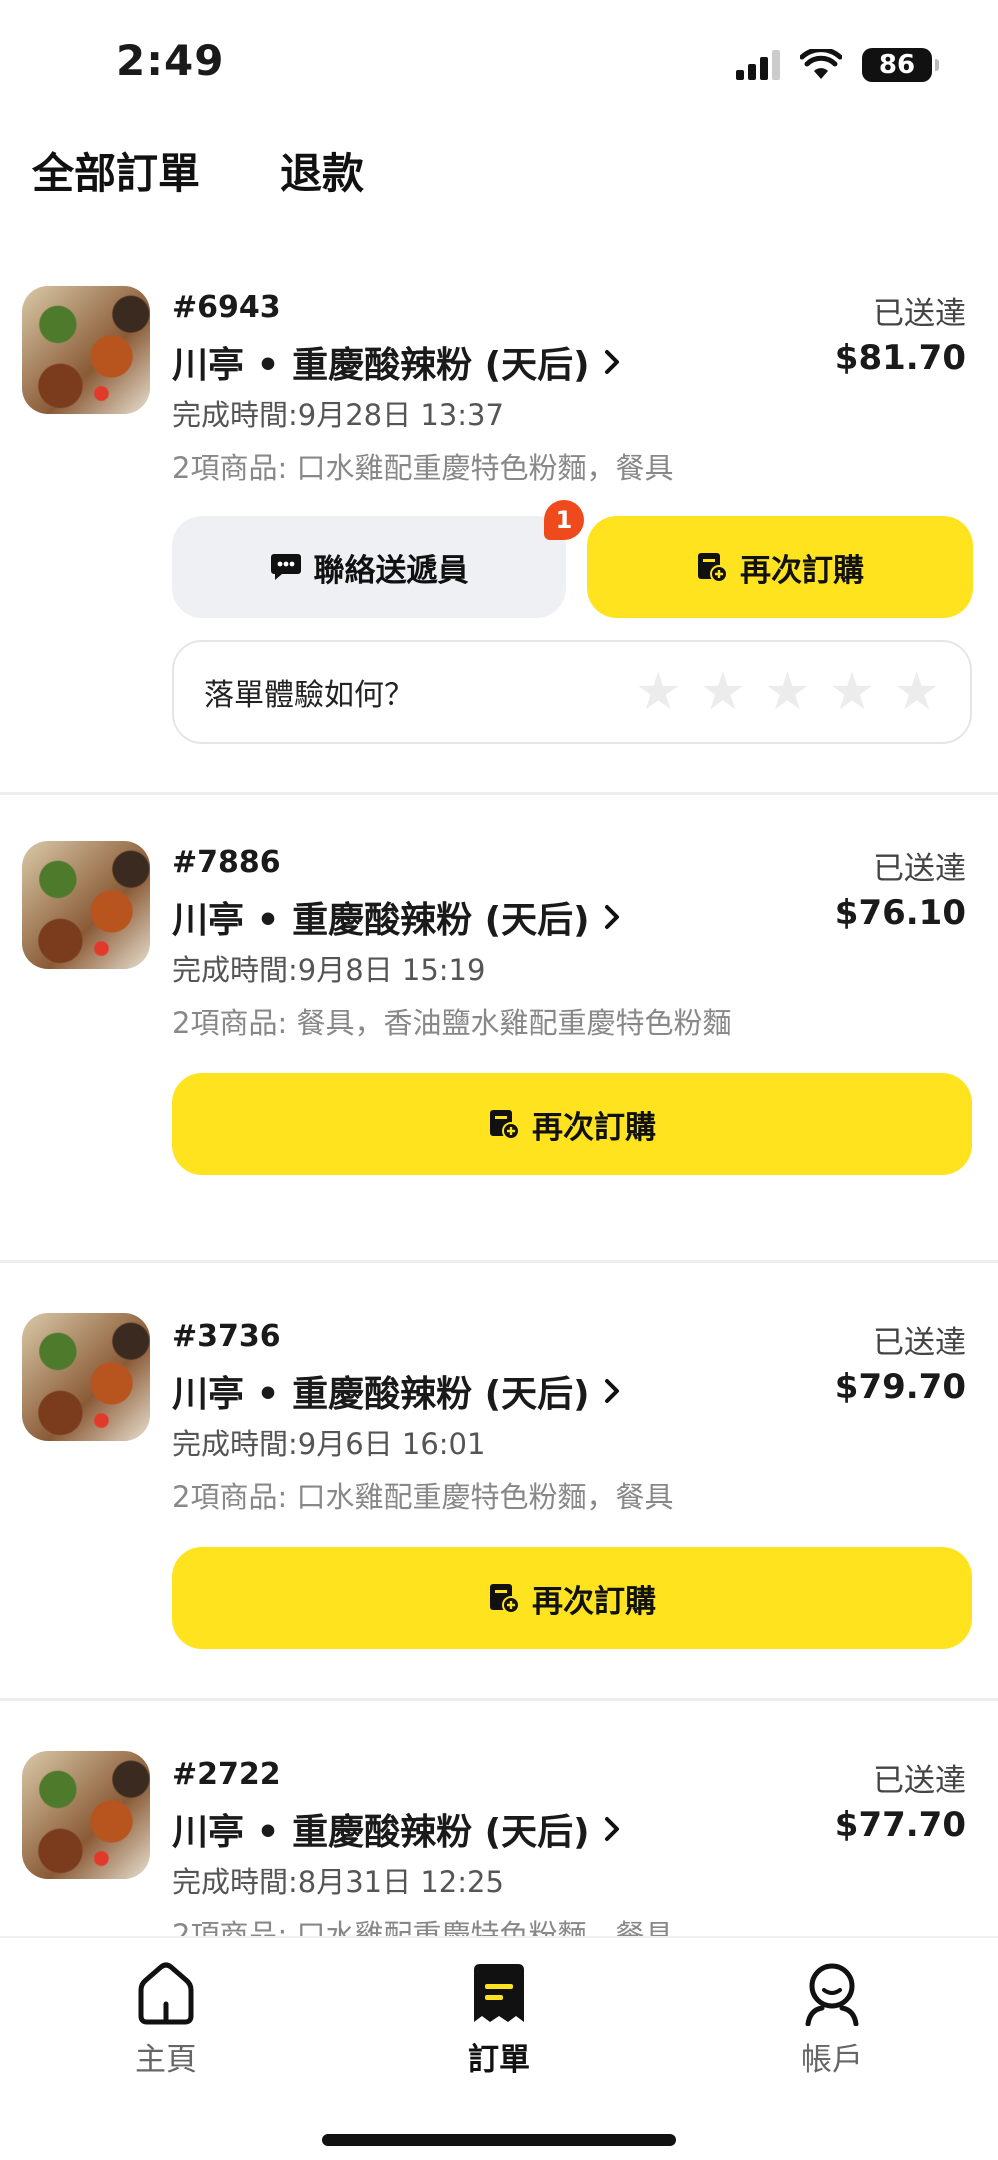  I want to click on order-completed-time: 完成時間:9月6日 16:01, so click(329, 1444).